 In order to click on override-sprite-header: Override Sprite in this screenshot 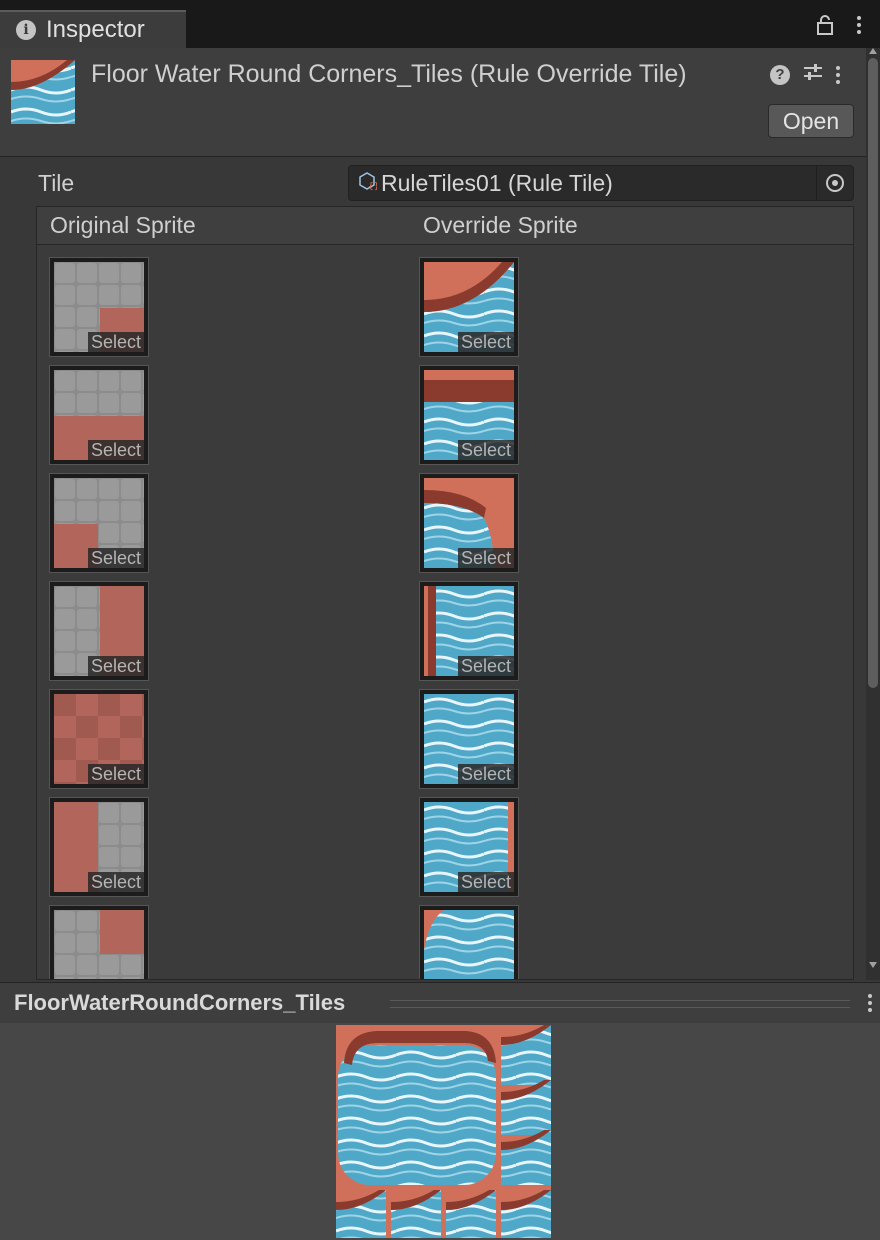, I will do `click(500, 225)`.